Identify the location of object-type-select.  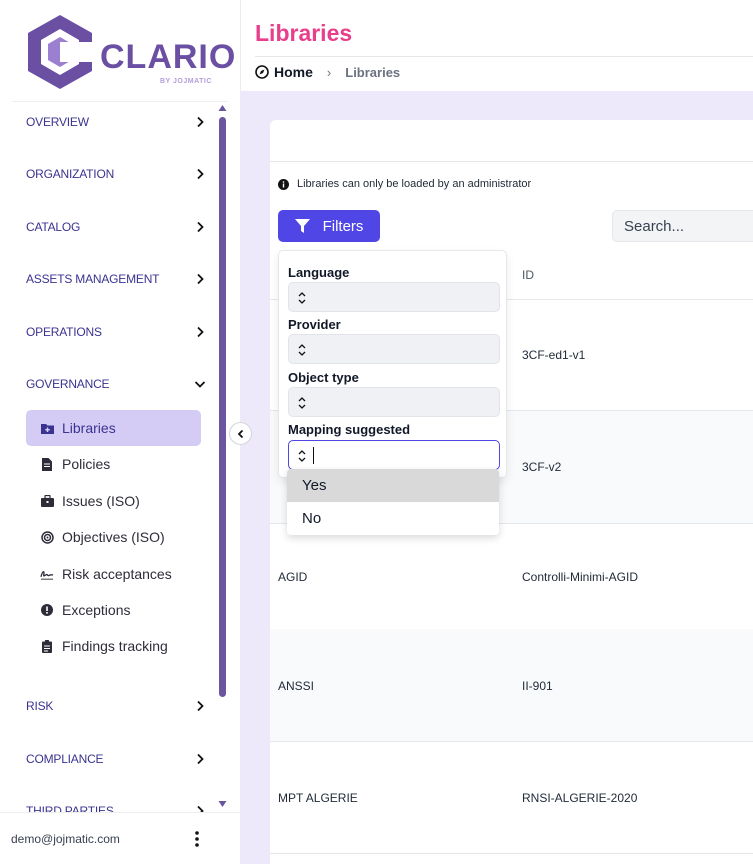
(394, 402).